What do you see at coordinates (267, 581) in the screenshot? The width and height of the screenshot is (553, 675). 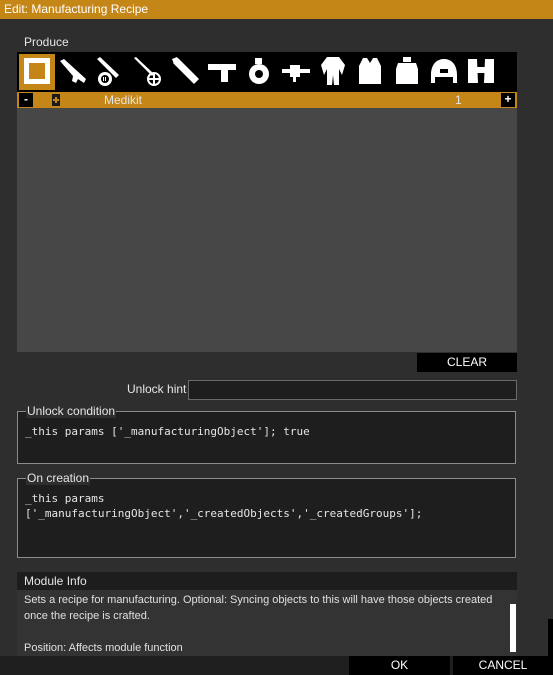 I see `module-info-title: Module Info` at bounding box center [267, 581].